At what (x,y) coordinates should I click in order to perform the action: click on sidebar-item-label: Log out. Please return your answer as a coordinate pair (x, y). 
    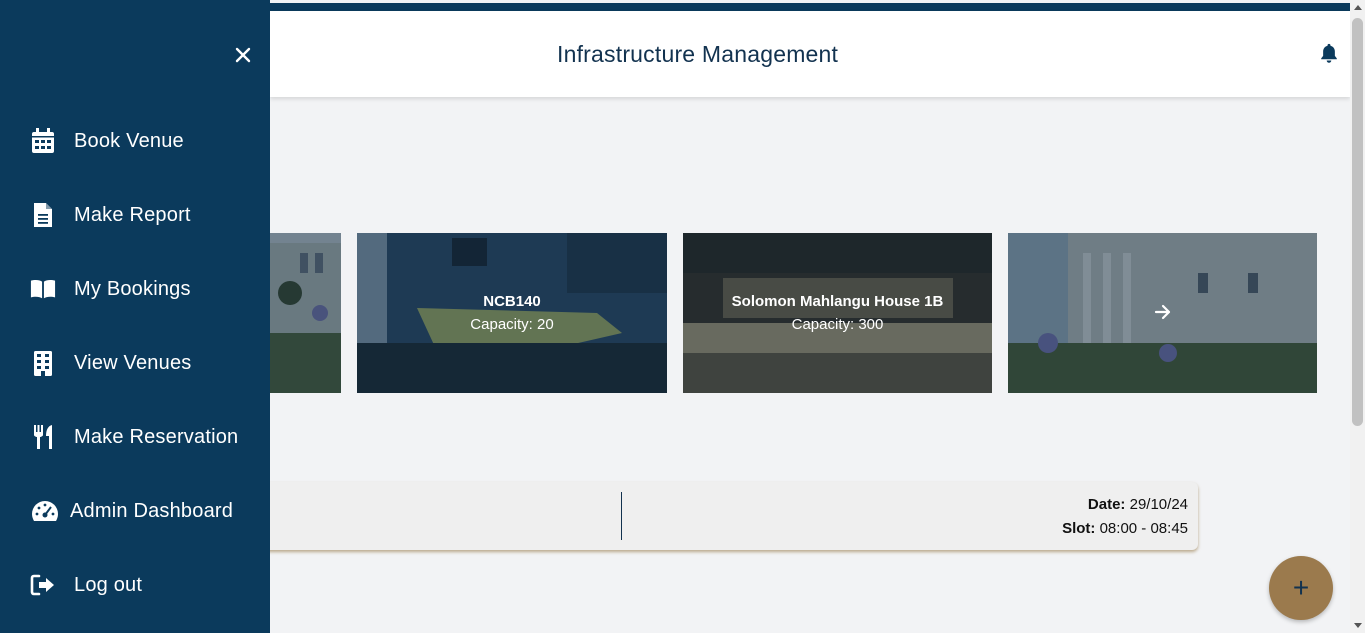
    Looking at the image, I should click on (108, 584).